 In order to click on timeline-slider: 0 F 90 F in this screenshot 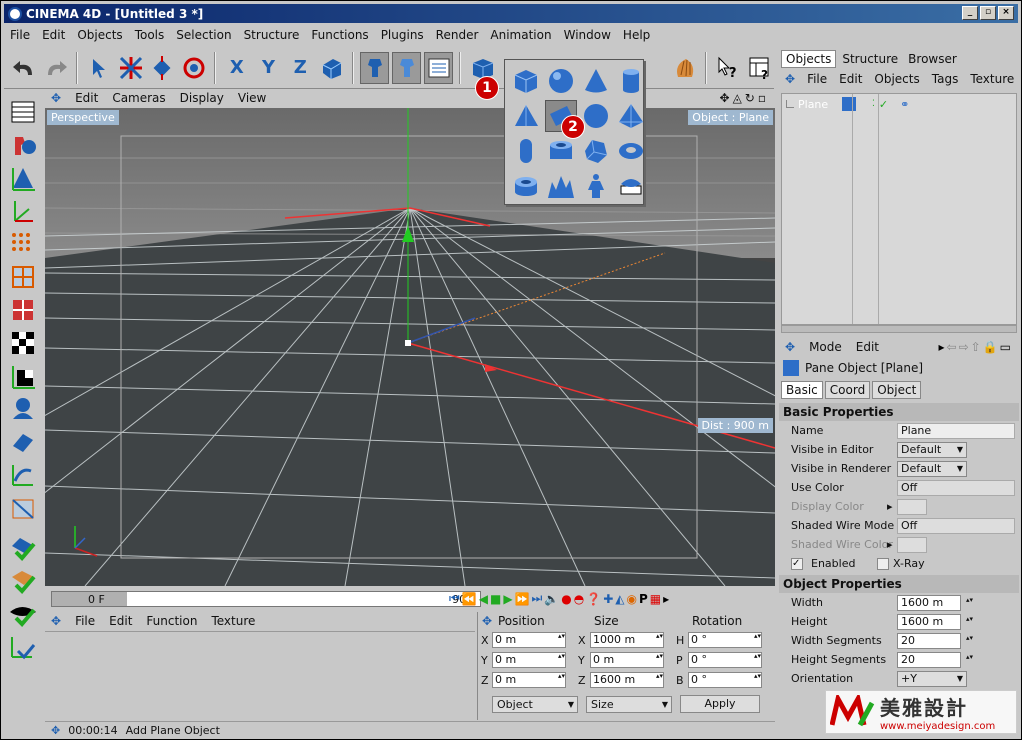, I will do `click(266, 599)`.